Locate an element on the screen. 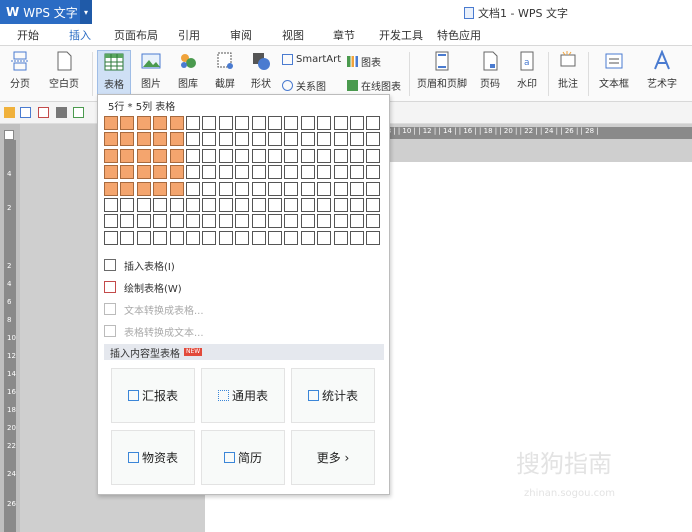 Image resolution: width=692 pixels, height=532 pixels. draw-table-item: 绘制表格(W) is located at coordinates (244, 287).